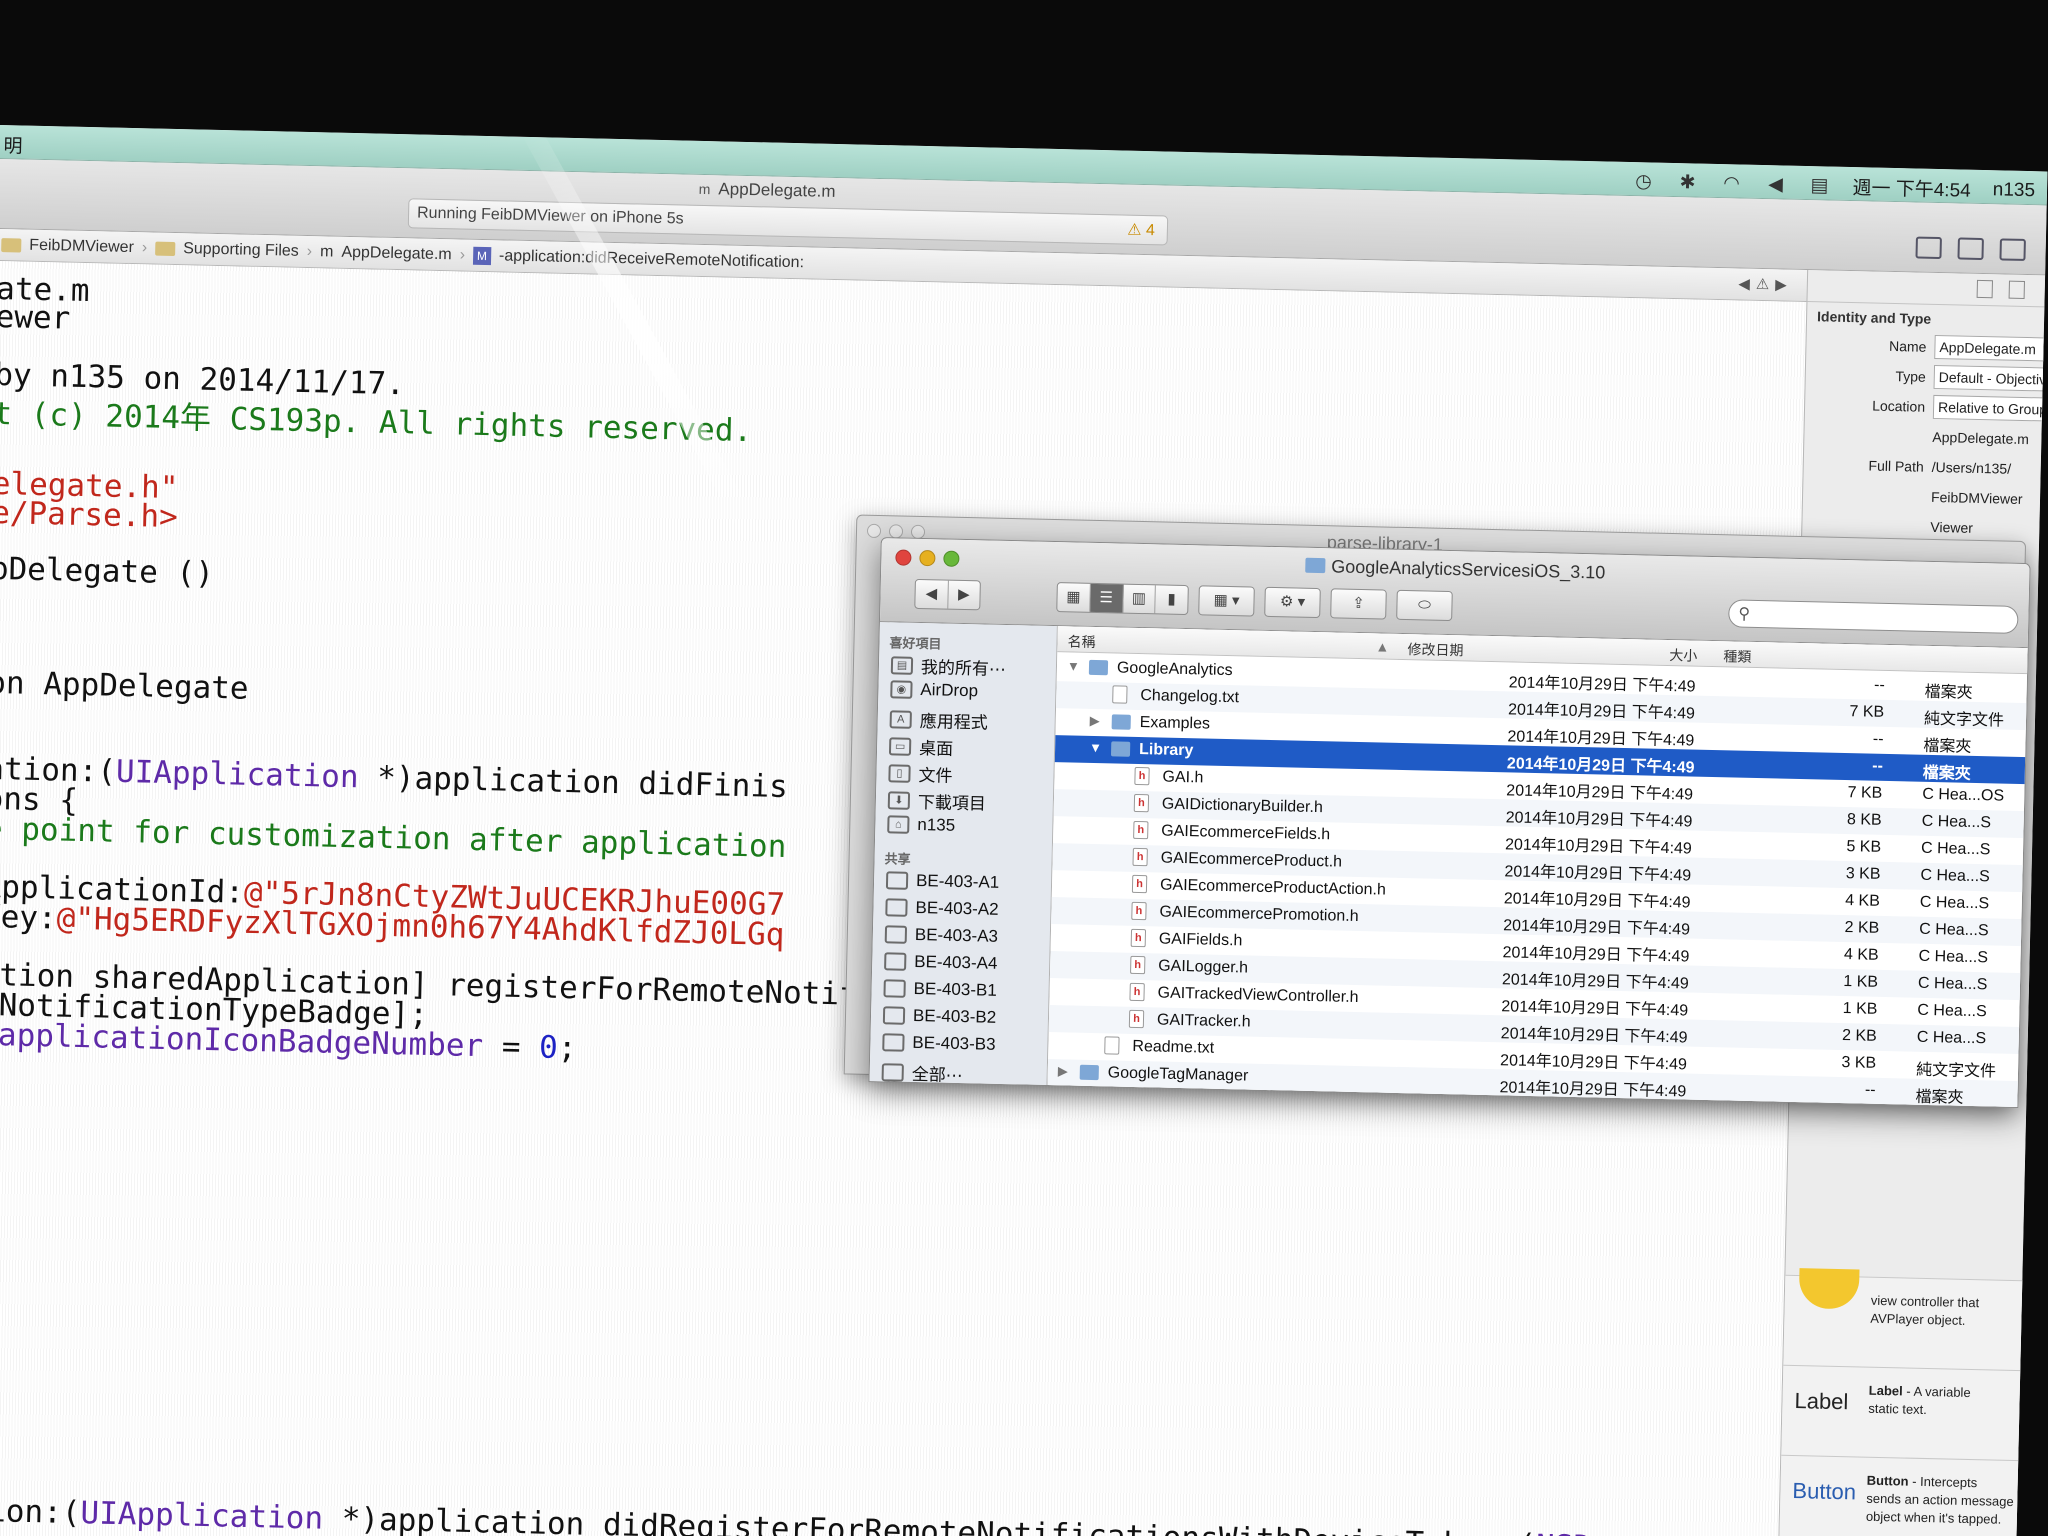 The image size is (2048, 1536). I want to click on sidebar-item-shared: BE-403-A4, so click(941, 962).